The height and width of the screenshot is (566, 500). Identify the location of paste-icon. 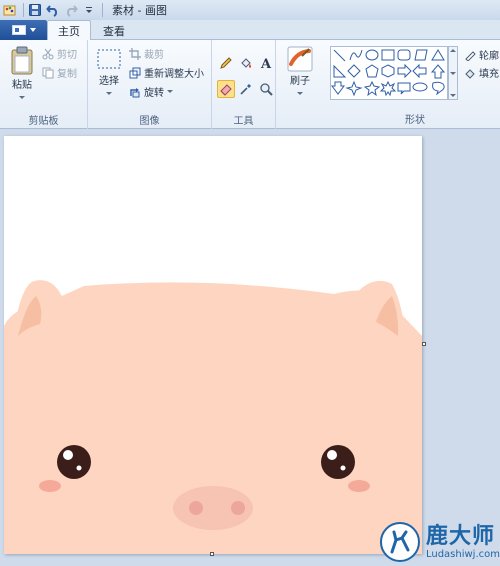
(22, 60).